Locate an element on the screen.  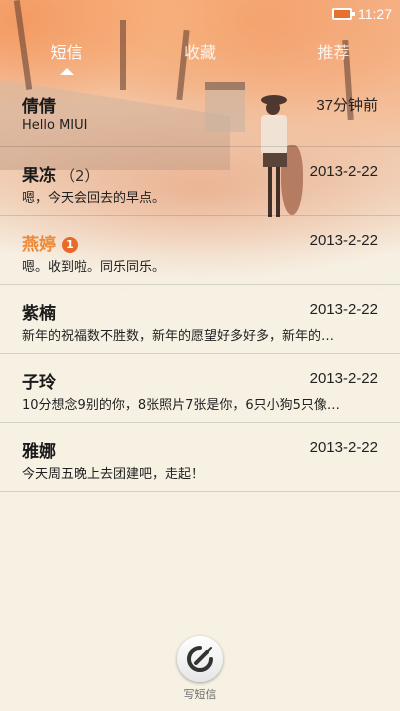
contact-name-text: 果冻 is located at coordinates (39, 176).